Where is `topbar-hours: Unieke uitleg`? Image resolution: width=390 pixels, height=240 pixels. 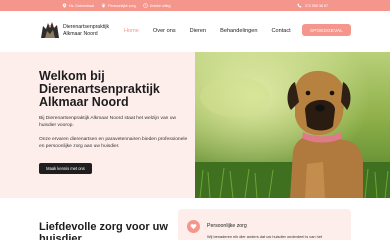 topbar-hours: Unieke uitleg is located at coordinates (157, 5).